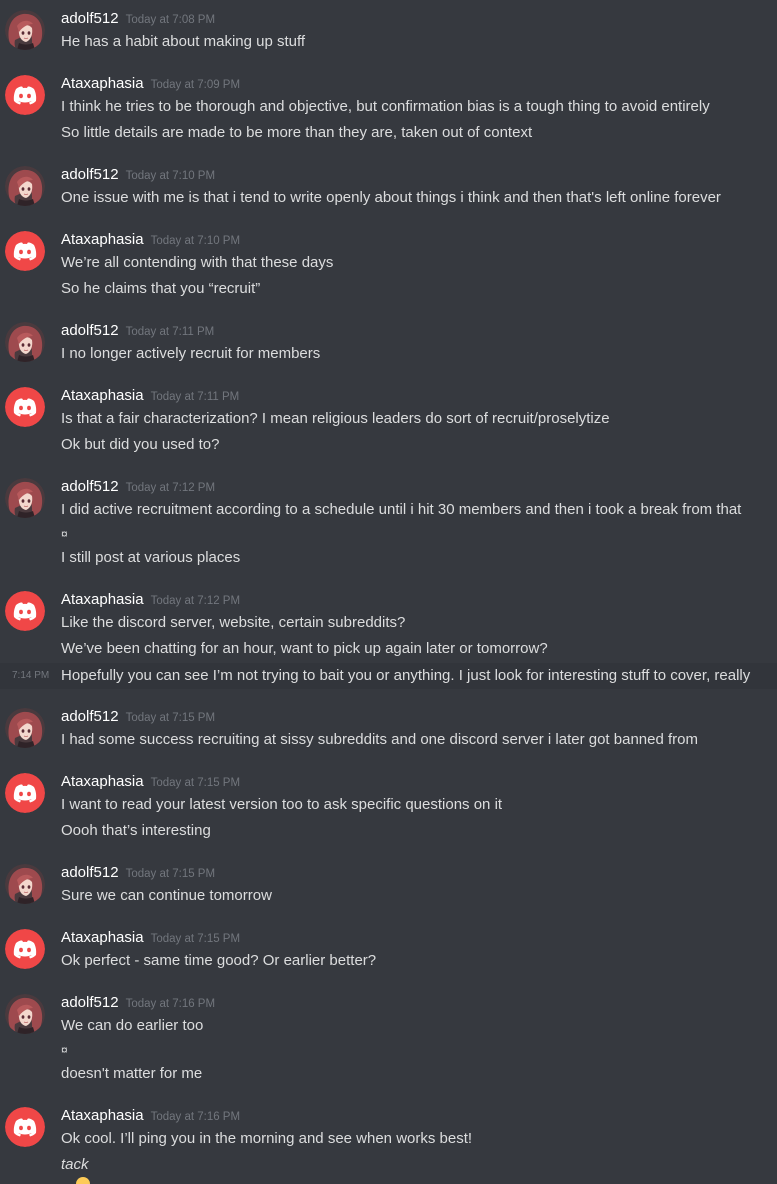 This screenshot has height=1184, width=777. Describe the element at coordinates (83, 1180) in the screenshot. I see `yellow-heart-emoji` at that location.